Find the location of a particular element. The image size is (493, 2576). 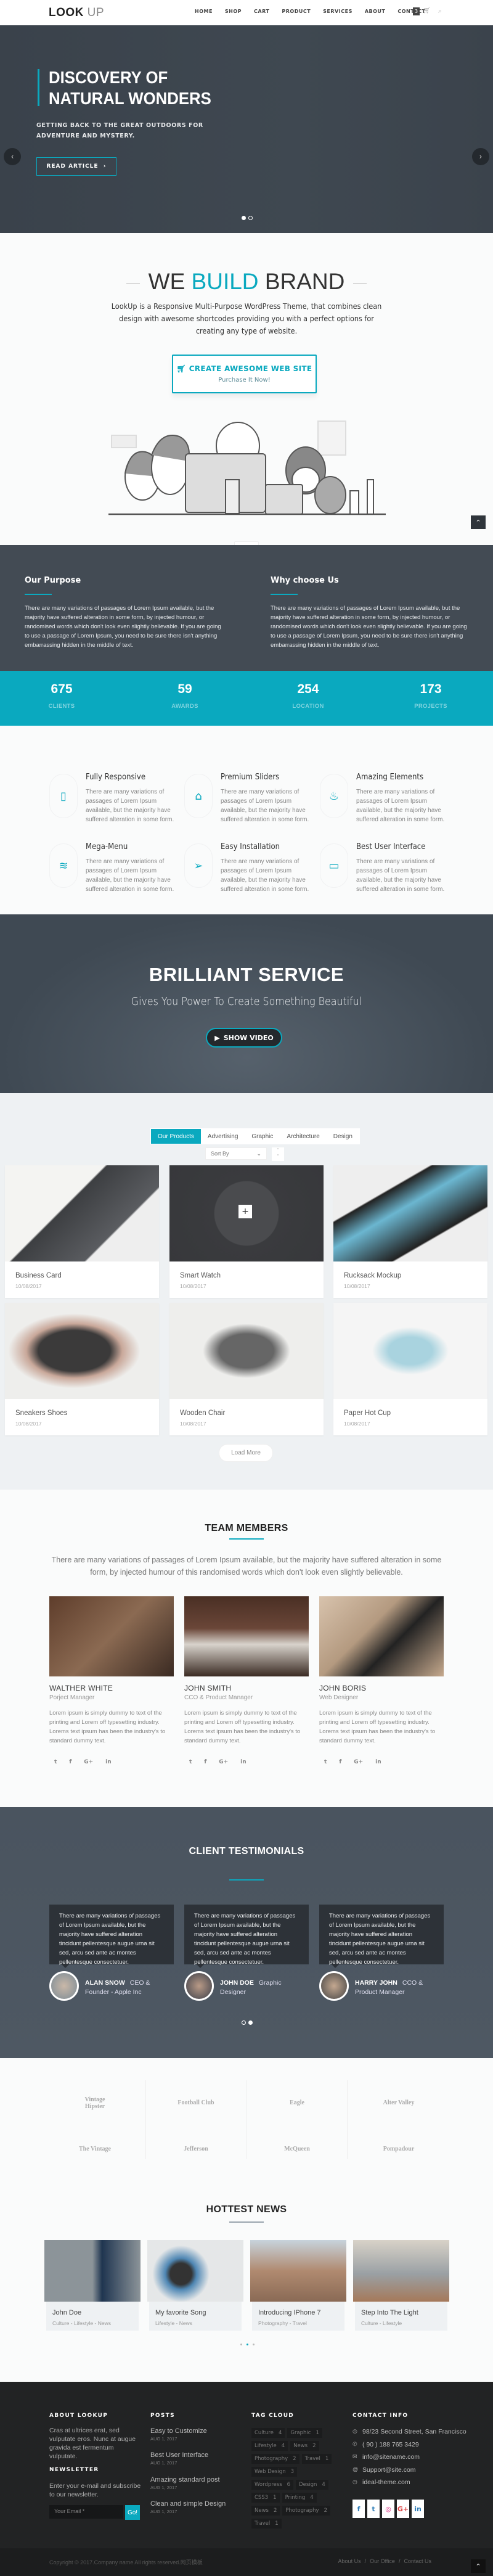

title-underline is located at coordinates (246, 2222).